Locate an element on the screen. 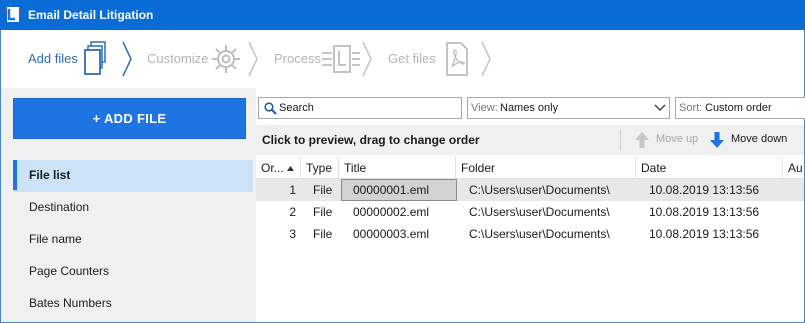 Image resolution: width=805 pixels, height=323 pixels. sort-value: Custom order is located at coordinates (738, 108).